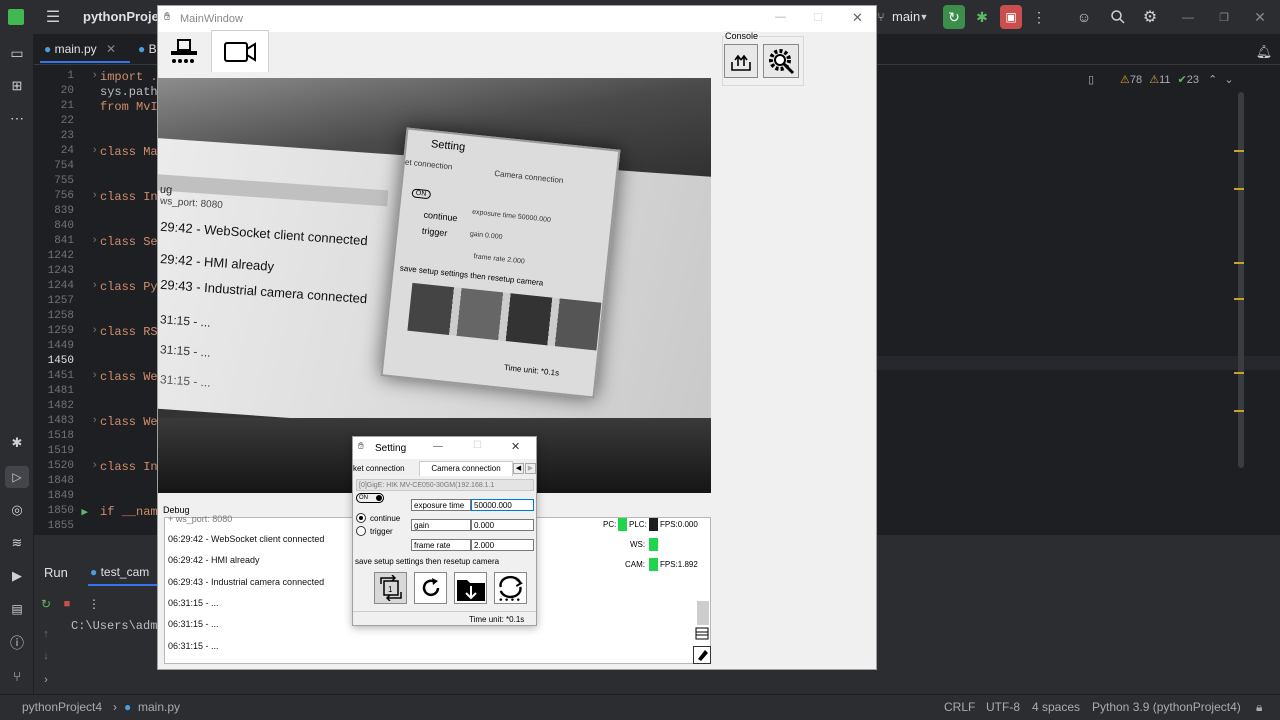  I want to click on main-menu-icon: ☰, so click(53, 17).